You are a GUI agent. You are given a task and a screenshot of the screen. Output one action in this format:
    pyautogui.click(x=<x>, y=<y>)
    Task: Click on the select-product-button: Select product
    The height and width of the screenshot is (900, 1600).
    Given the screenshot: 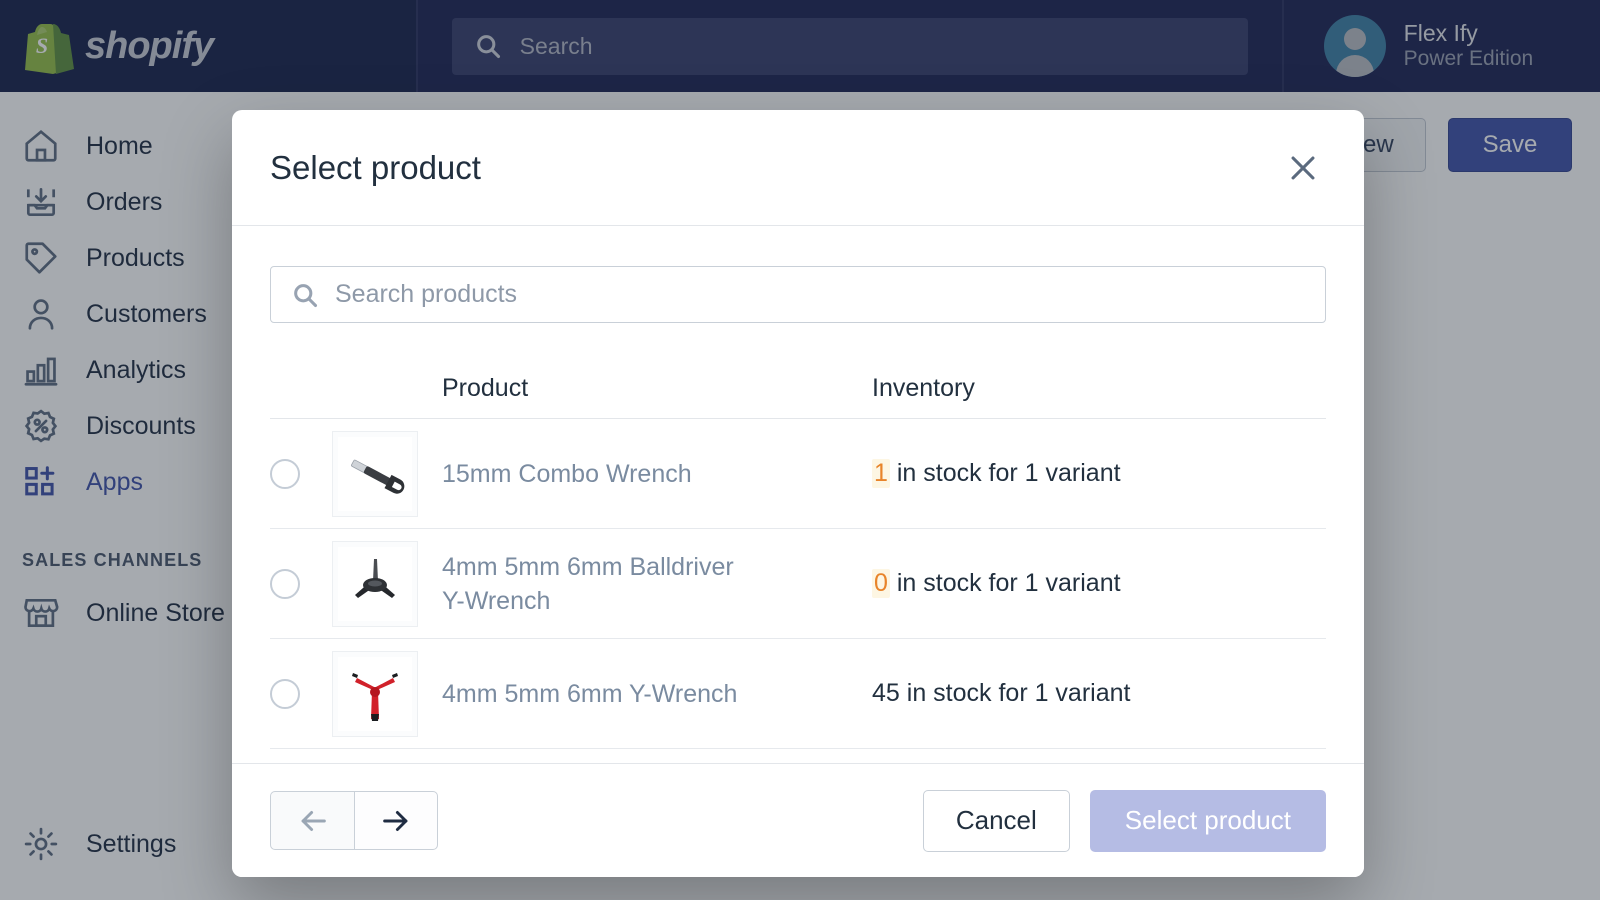 What is the action you would take?
    pyautogui.click(x=1207, y=820)
    